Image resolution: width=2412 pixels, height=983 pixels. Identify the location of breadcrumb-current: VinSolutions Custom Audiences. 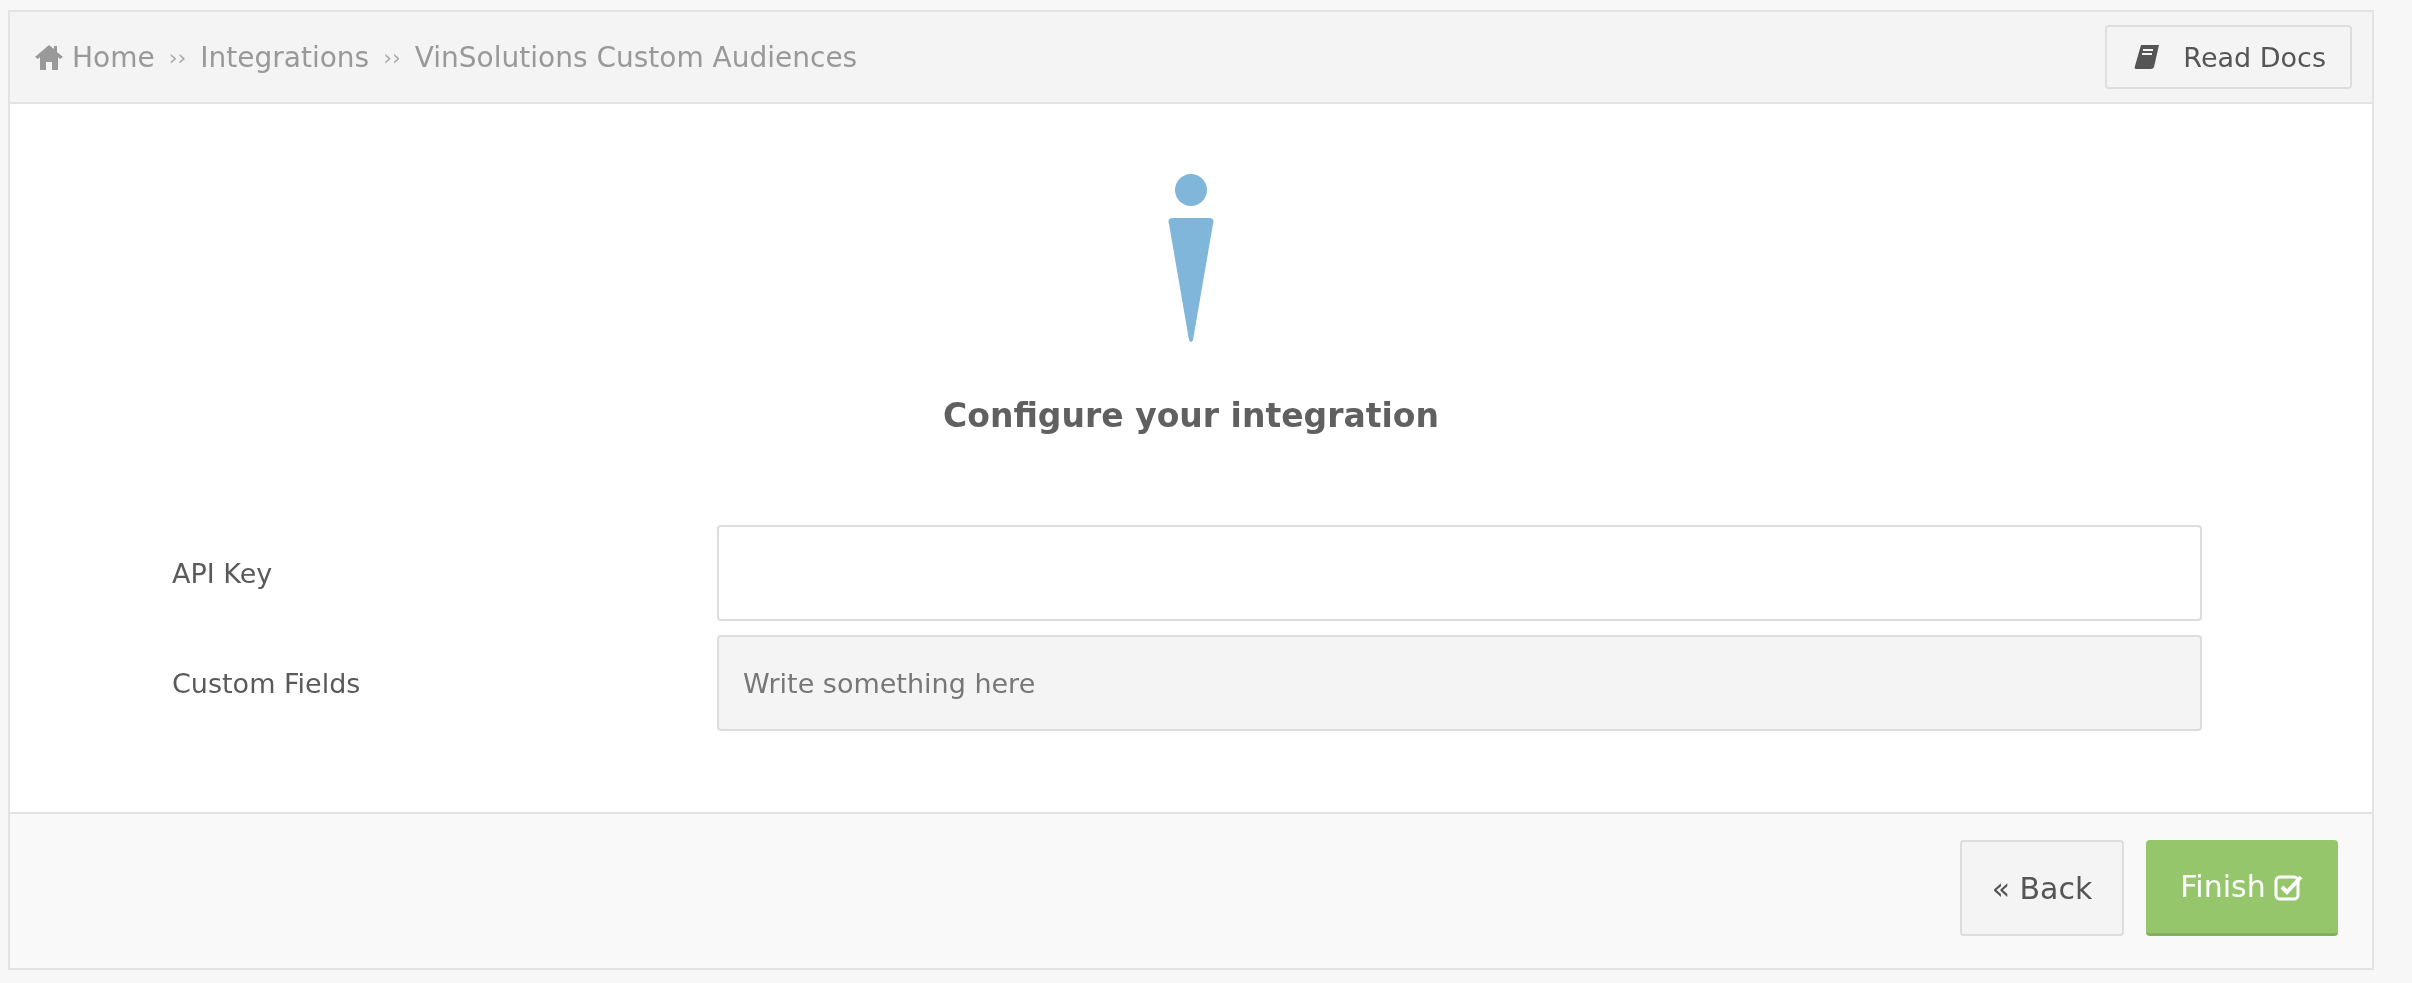
(636, 57).